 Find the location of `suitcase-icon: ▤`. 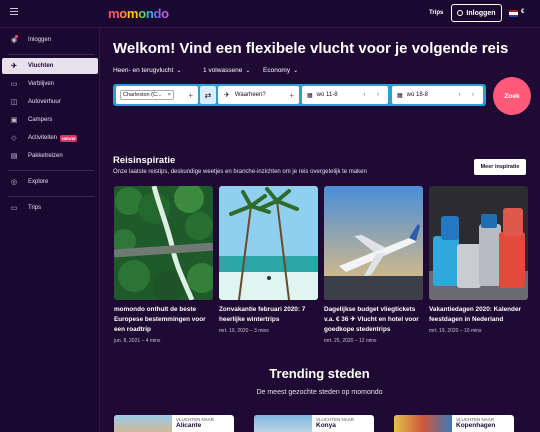

suitcase-icon: ▤ is located at coordinates (14, 156).